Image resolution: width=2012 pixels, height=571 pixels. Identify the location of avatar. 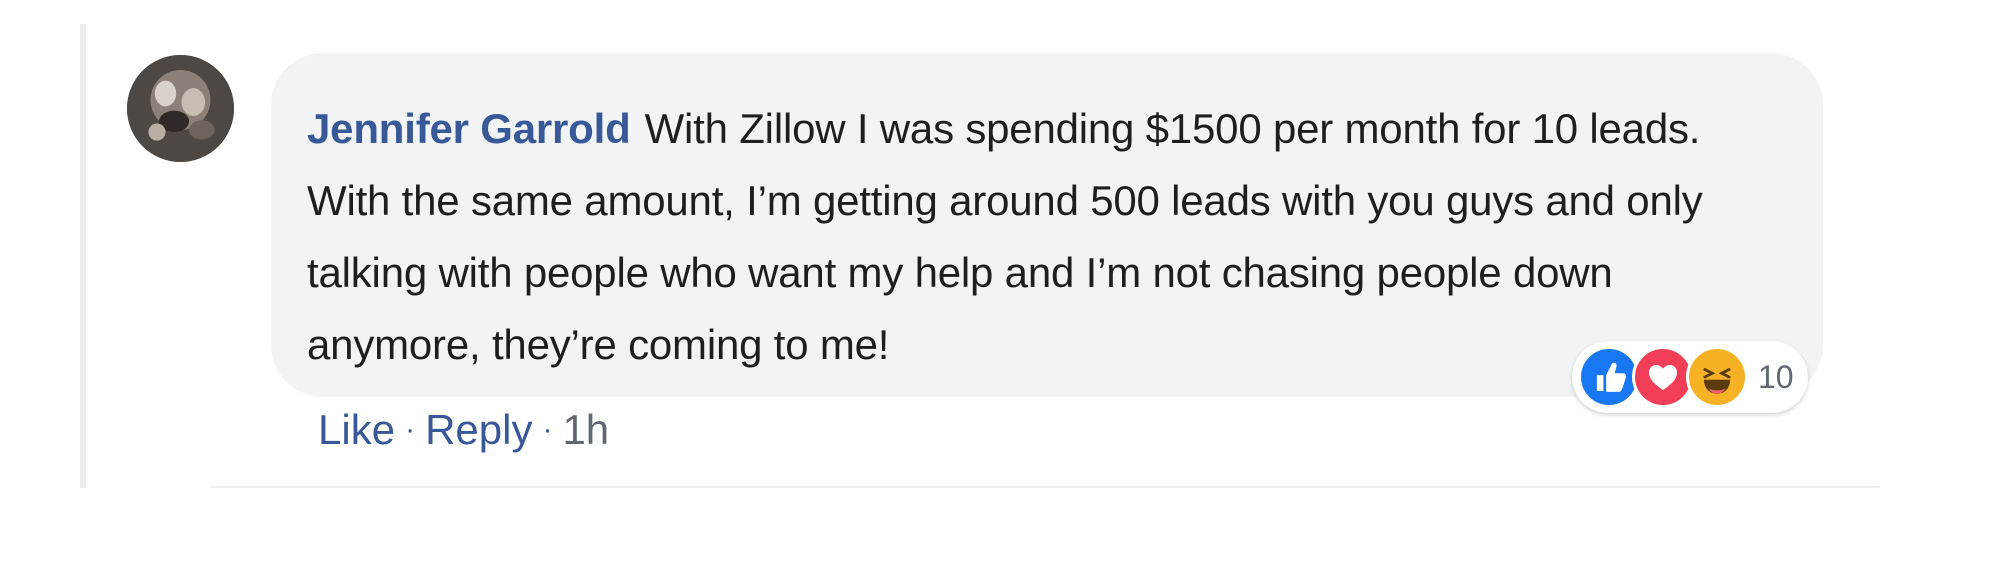
(180, 108).